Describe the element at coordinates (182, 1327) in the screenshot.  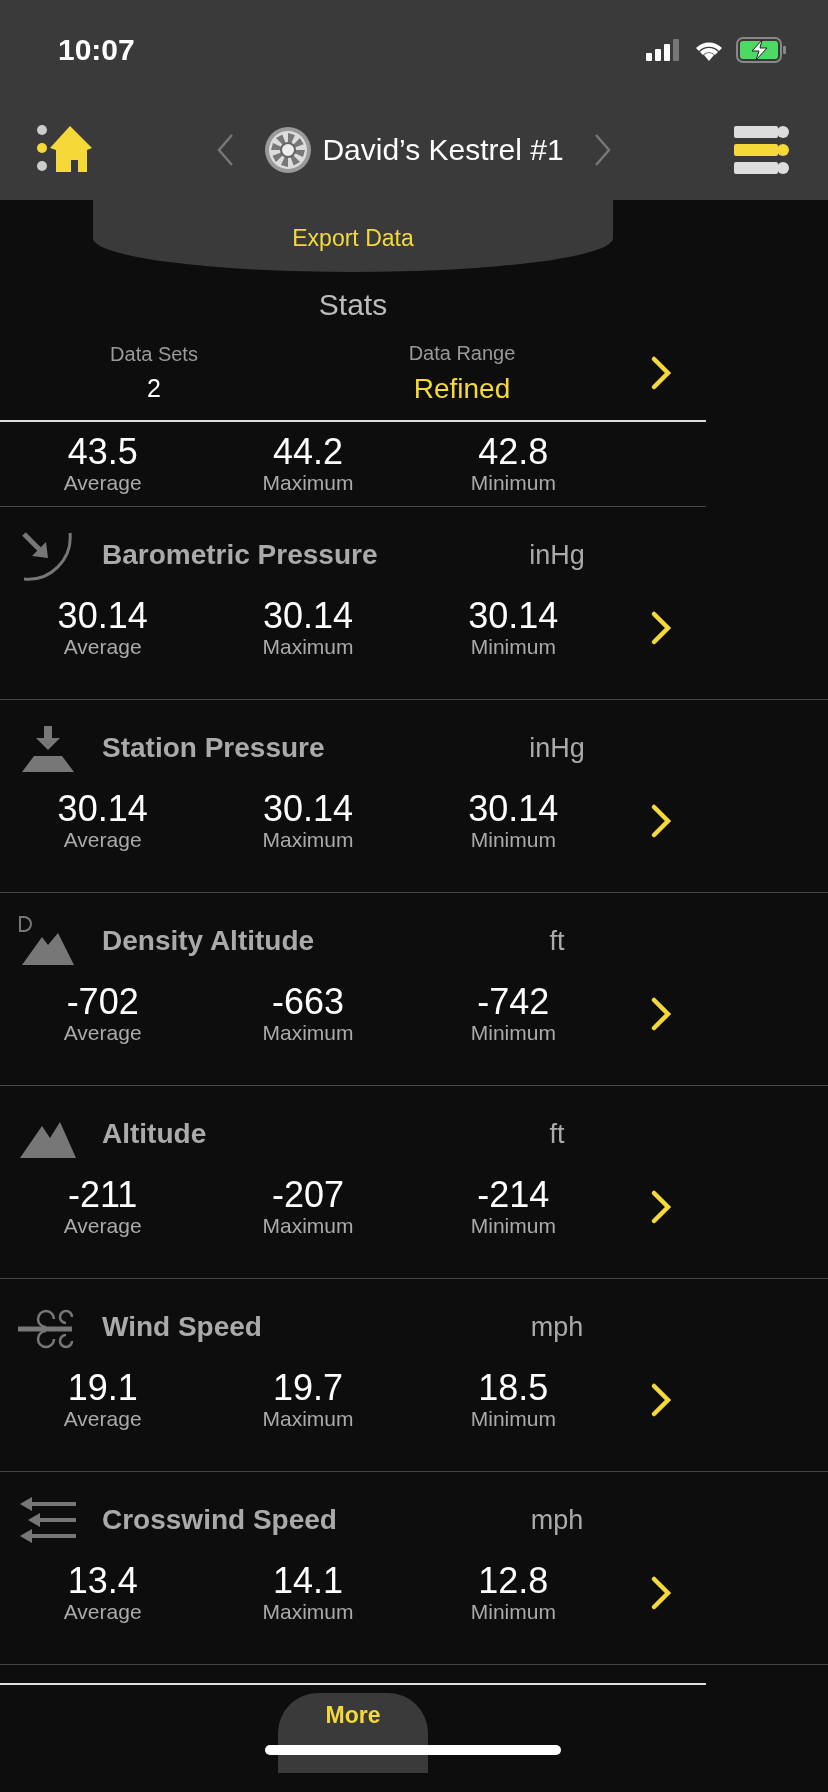
I see `measurement-name: Wind Speed` at that location.